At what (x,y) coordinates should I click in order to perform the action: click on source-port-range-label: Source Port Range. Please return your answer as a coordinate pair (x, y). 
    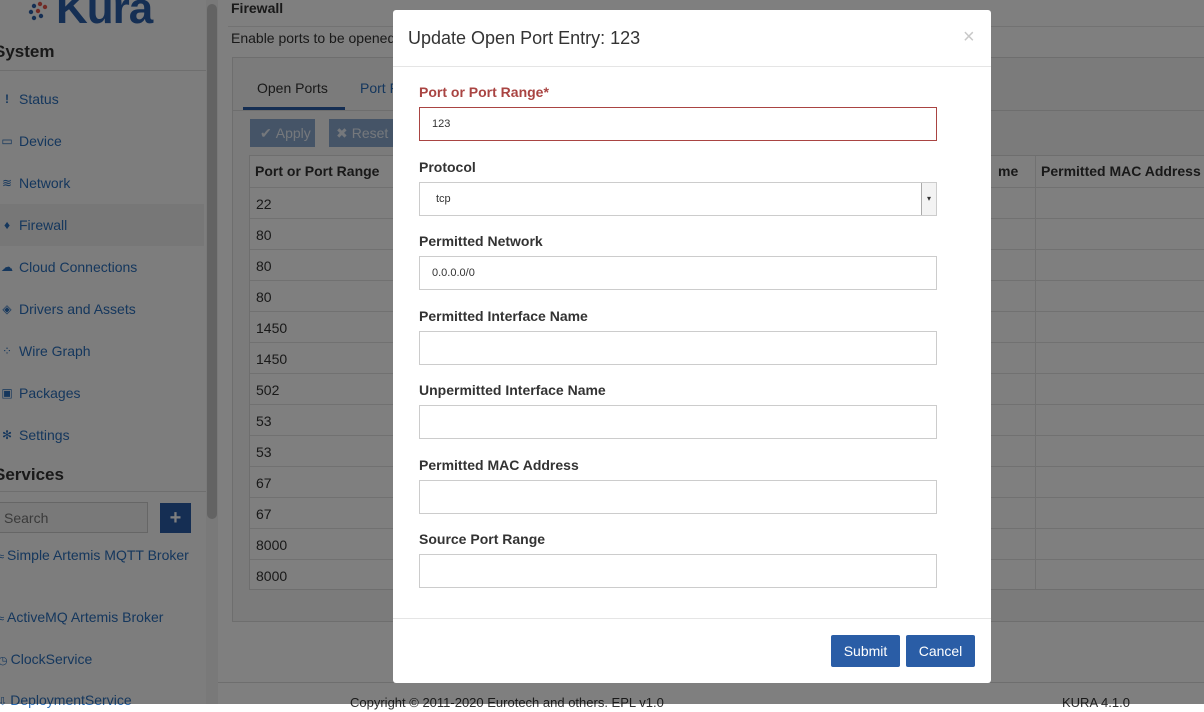
    Looking at the image, I should click on (482, 539).